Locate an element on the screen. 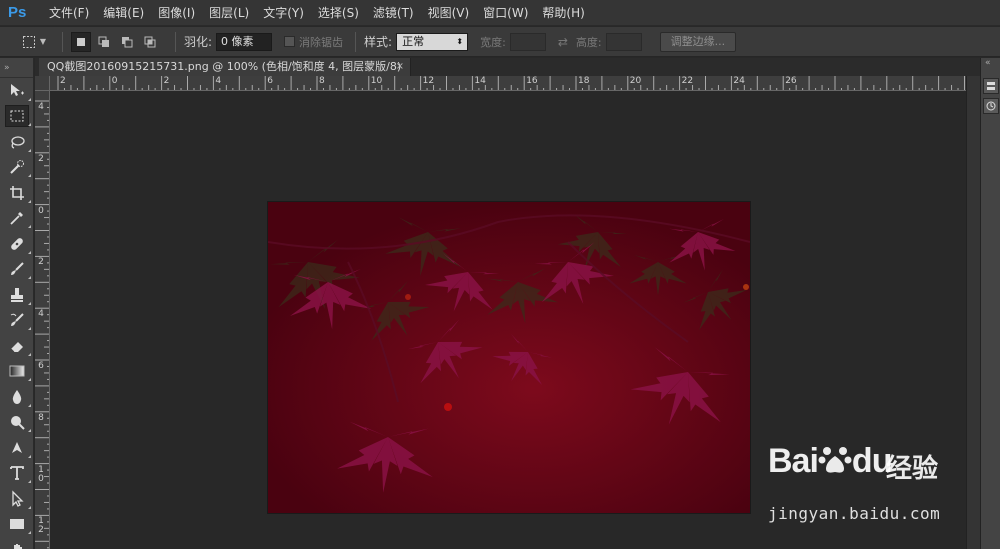 This screenshot has height=549, width=1000. move-tool is located at coordinates (17, 91).